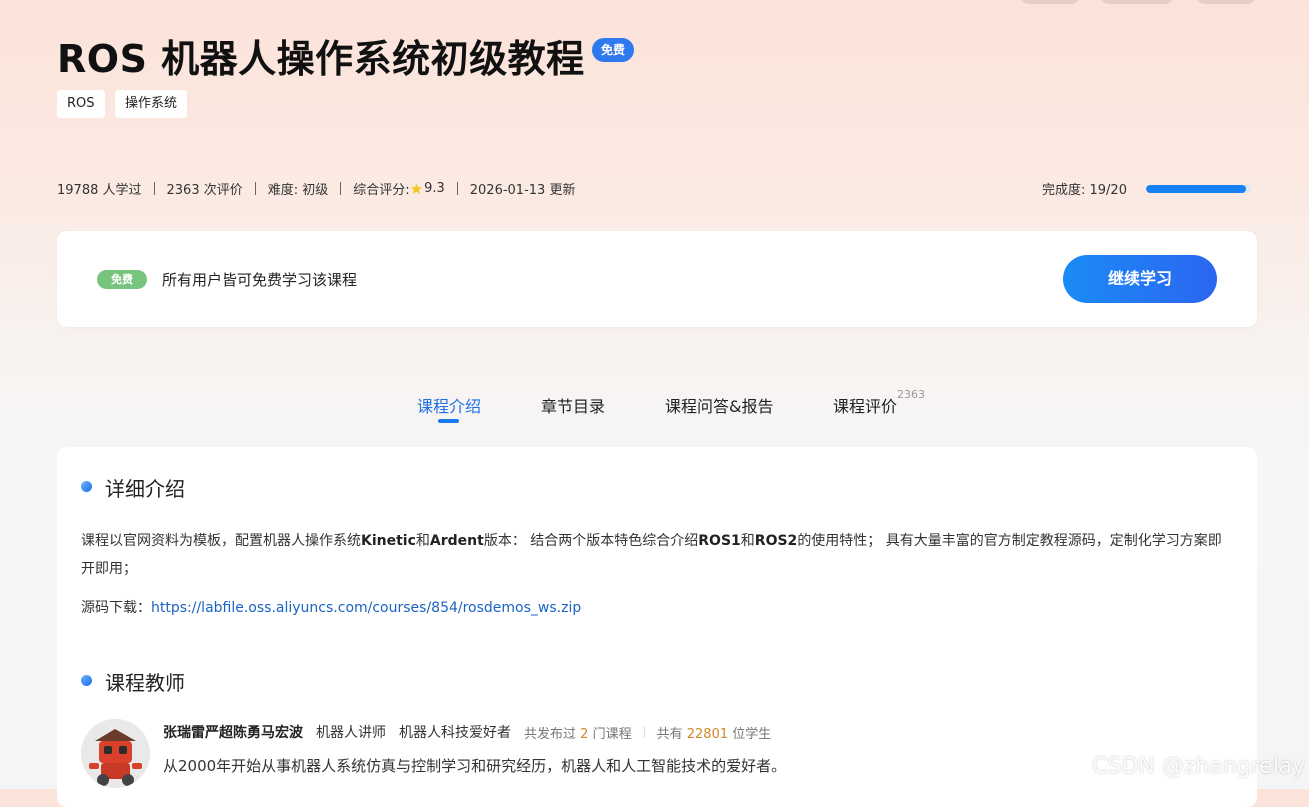 The height and width of the screenshot is (807, 1309). What do you see at coordinates (434, 188) in the screenshot?
I see `rating-value: 9.3` at bounding box center [434, 188].